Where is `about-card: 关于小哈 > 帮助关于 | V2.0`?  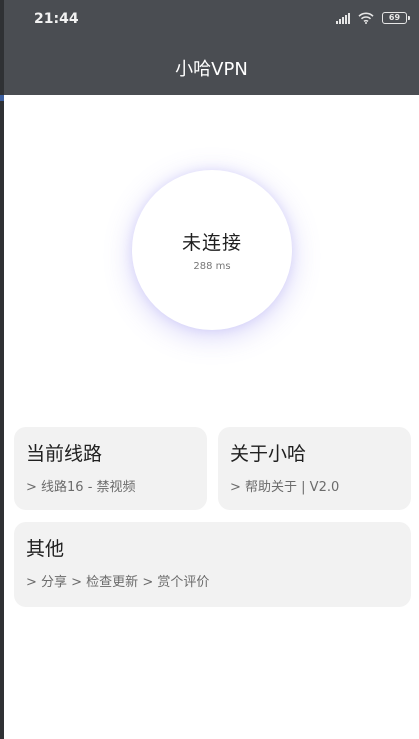
about-card: 关于小哈 > 帮助关于 | V2.0 is located at coordinates (314, 468).